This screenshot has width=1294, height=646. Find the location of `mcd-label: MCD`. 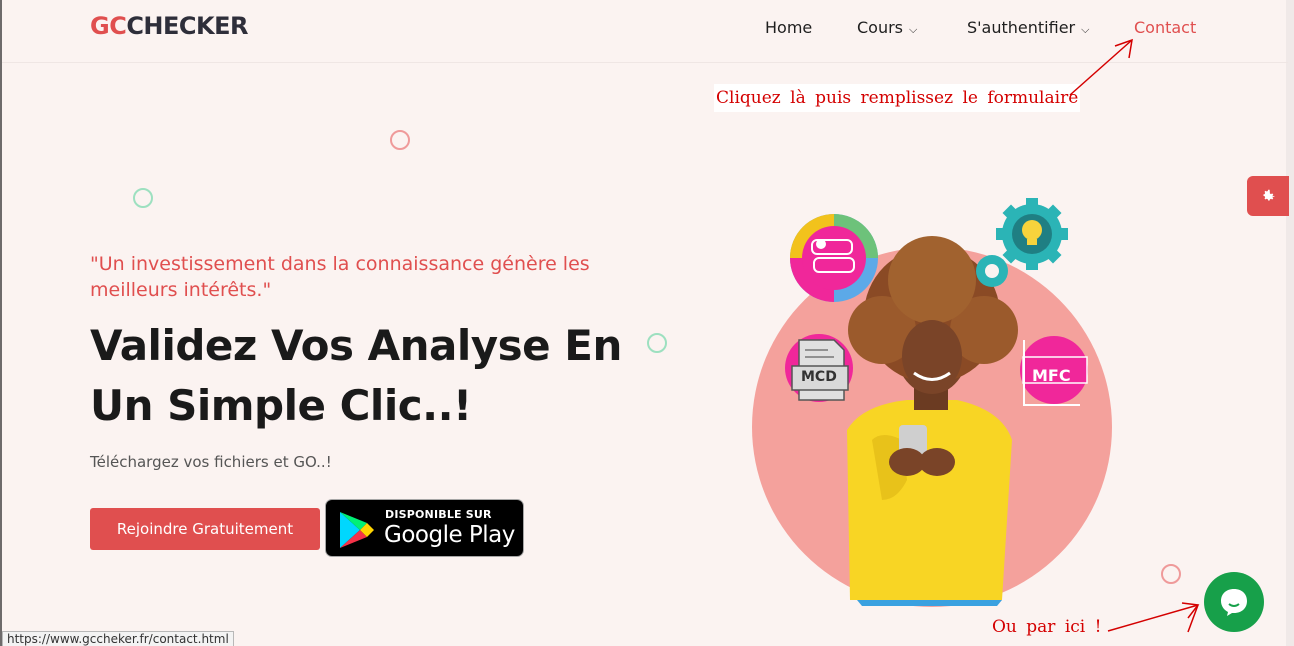

mcd-label: MCD is located at coordinates (819, 377).